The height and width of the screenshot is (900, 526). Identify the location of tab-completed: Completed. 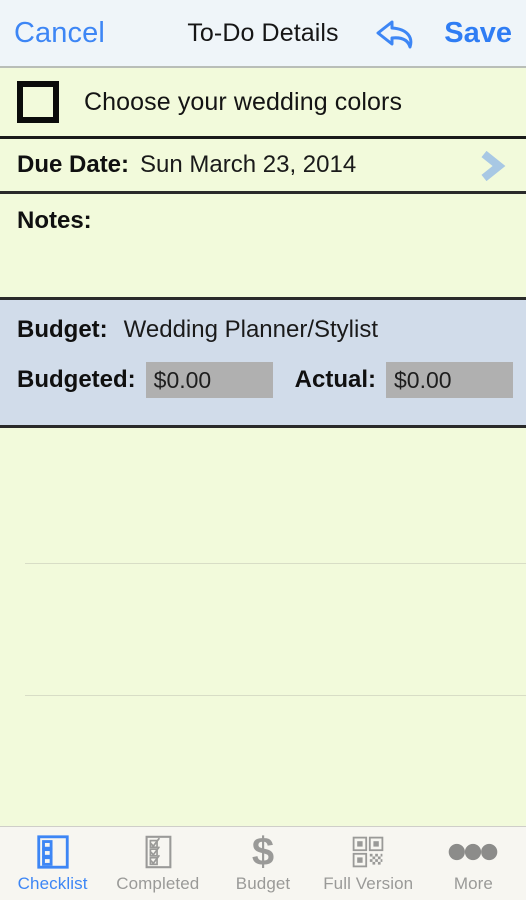
(157, 862).